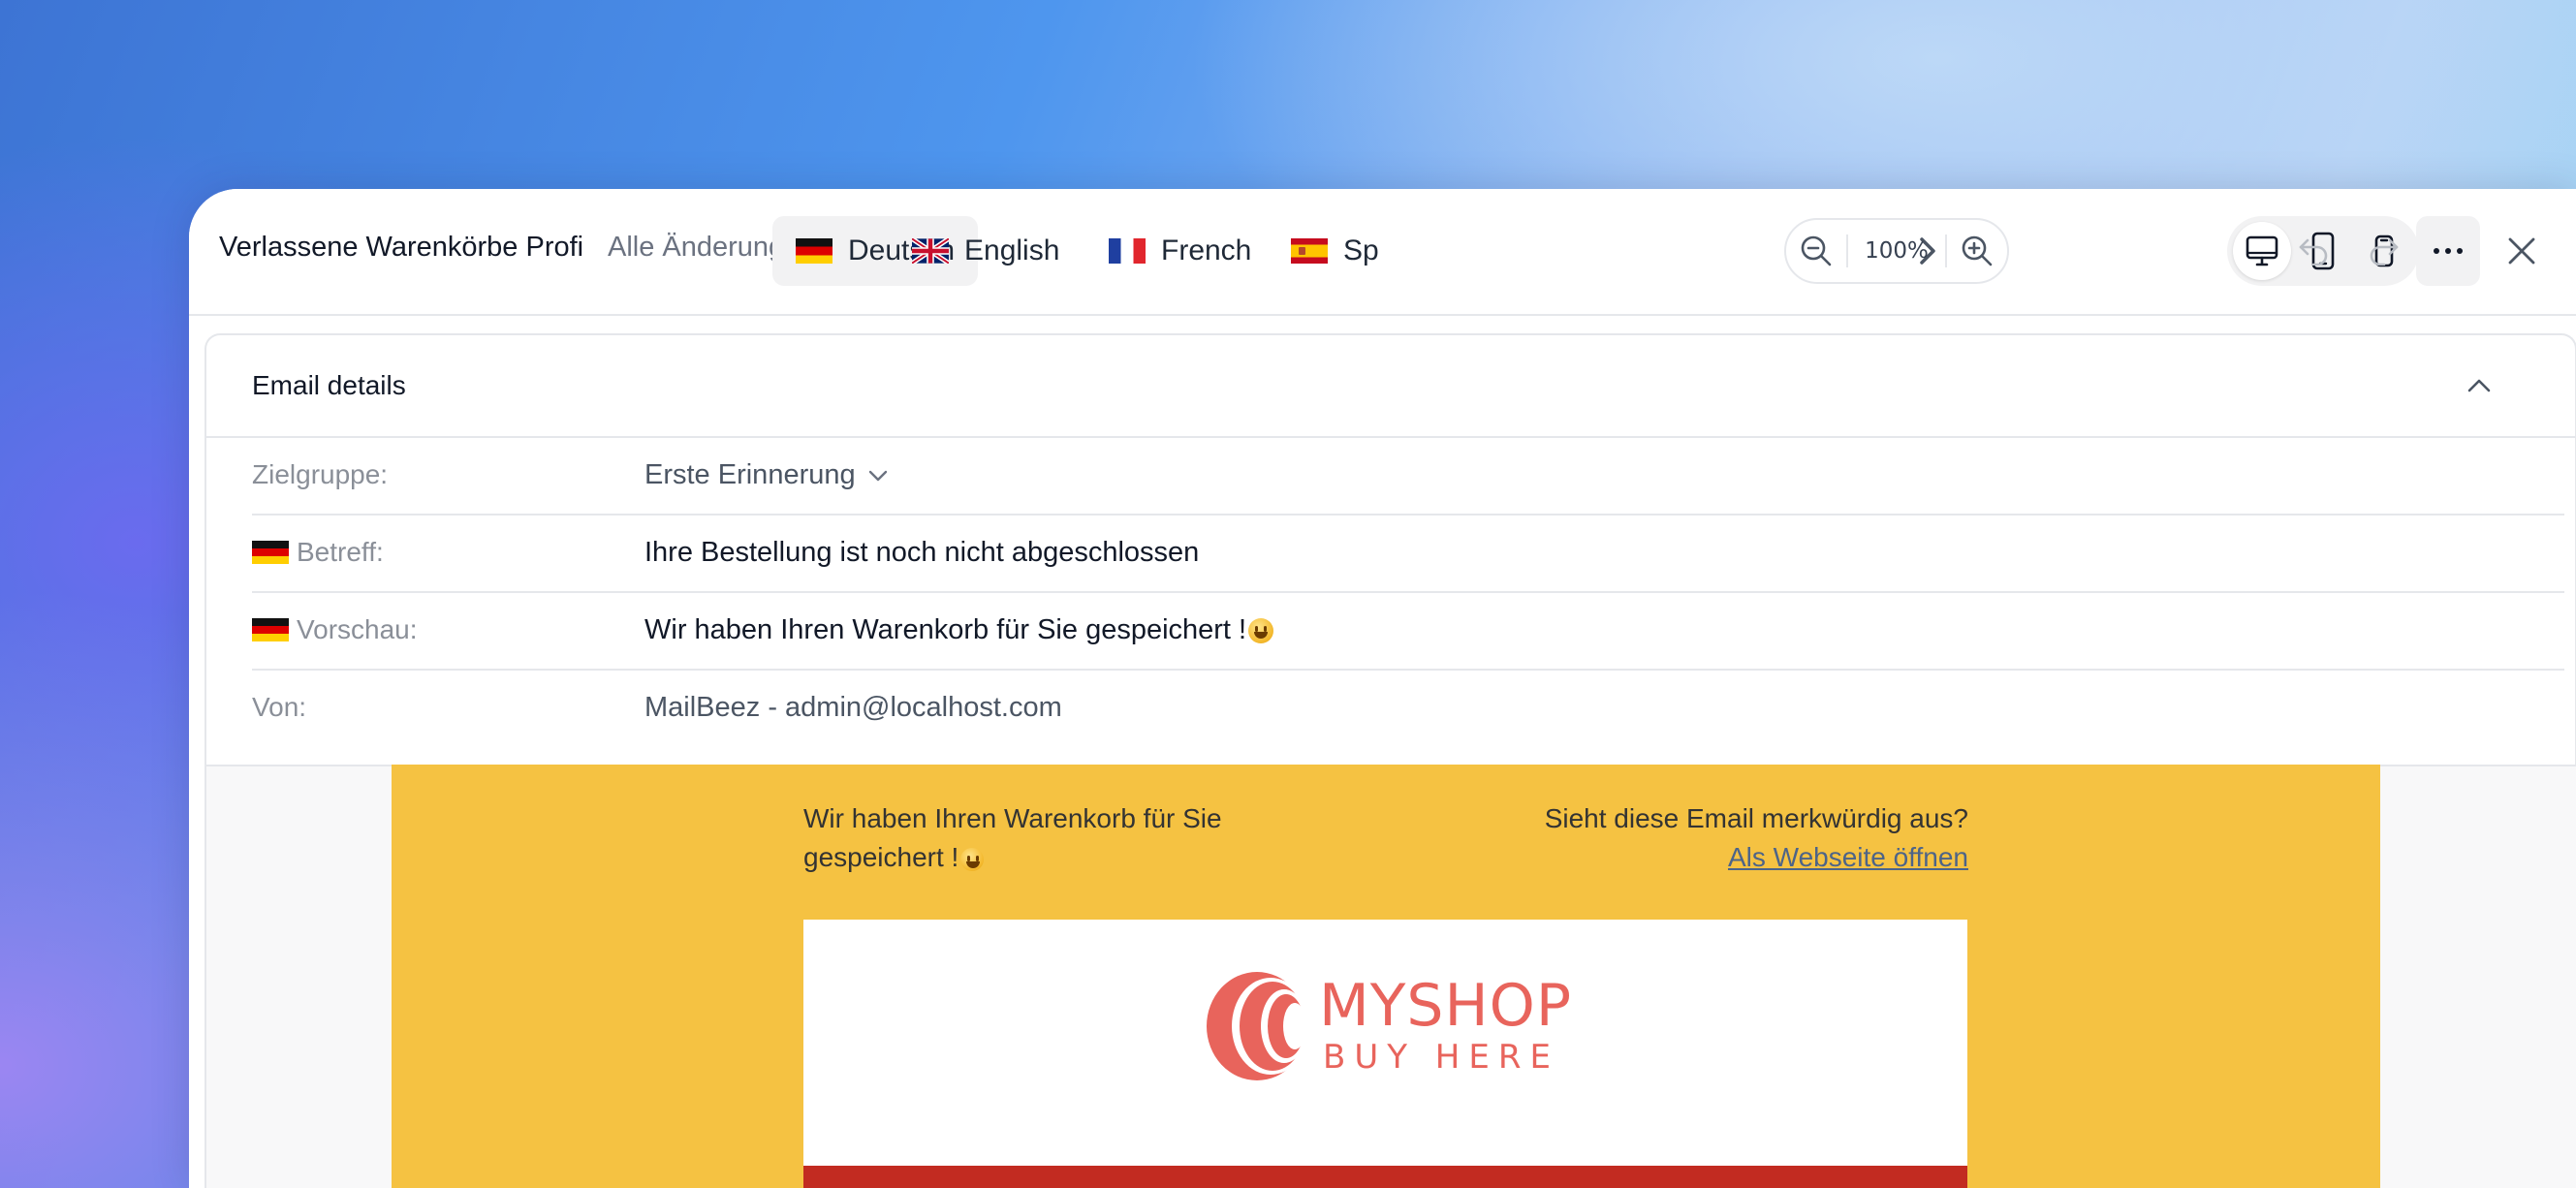  I want to click on zoom-level: 100%, so click(1897, 251).